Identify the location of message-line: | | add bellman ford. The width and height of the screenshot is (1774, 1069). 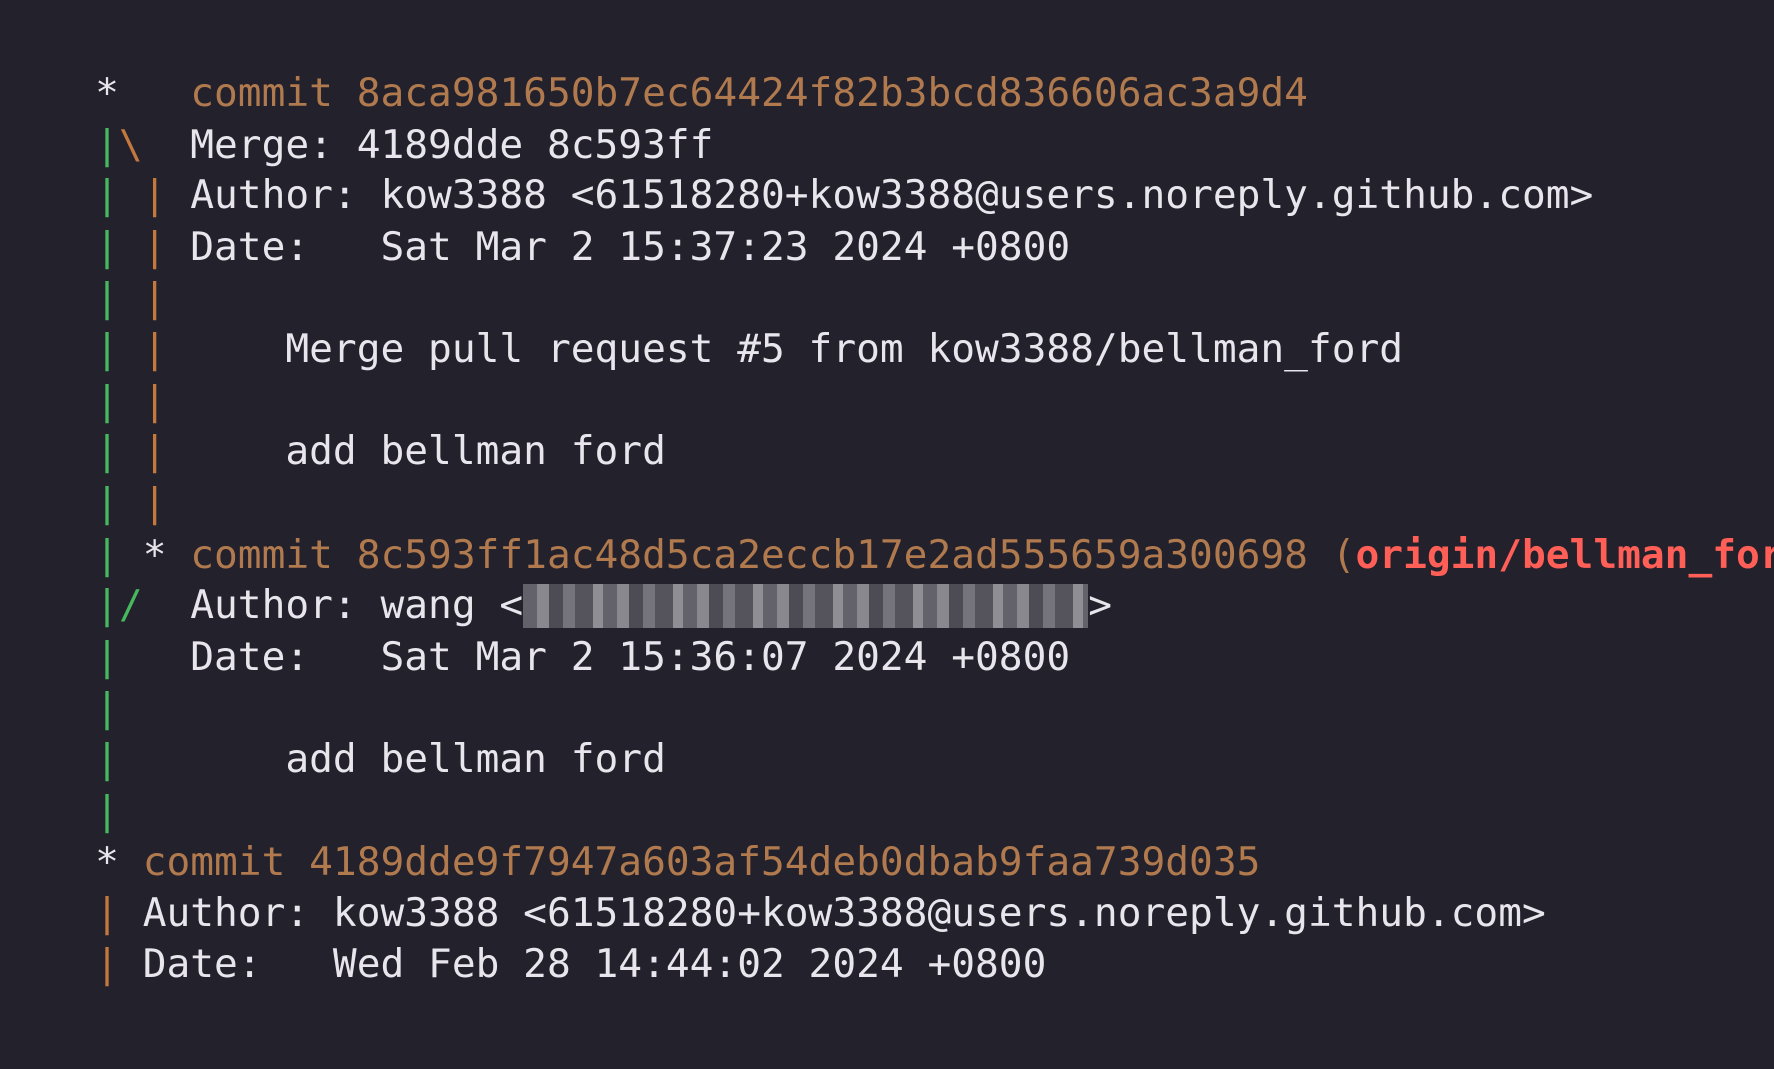
(333, 419).